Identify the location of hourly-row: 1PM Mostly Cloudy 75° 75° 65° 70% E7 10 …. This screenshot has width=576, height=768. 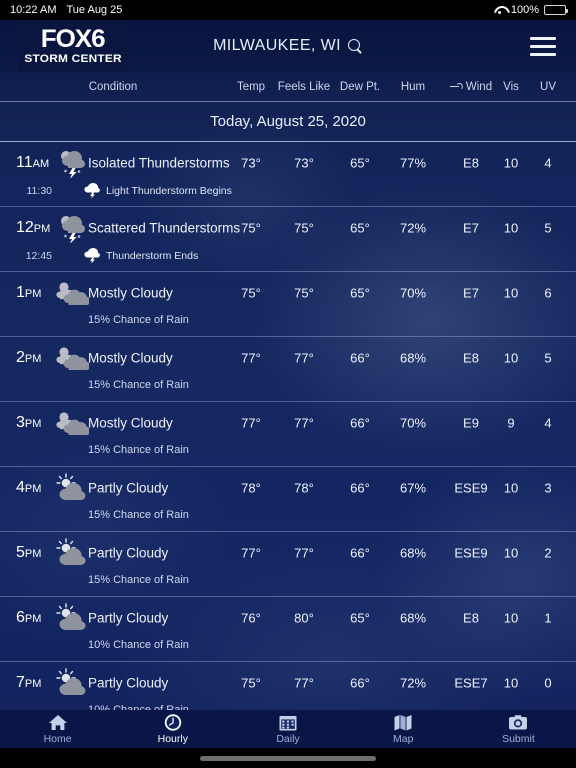
(288, 304).